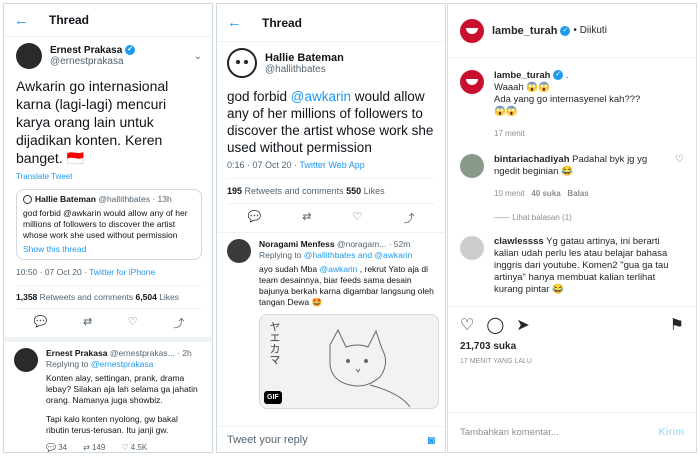 The image size is (700, 456). I want to click on post-time: 17 MENIT YANG LALU, so click(496, 361).